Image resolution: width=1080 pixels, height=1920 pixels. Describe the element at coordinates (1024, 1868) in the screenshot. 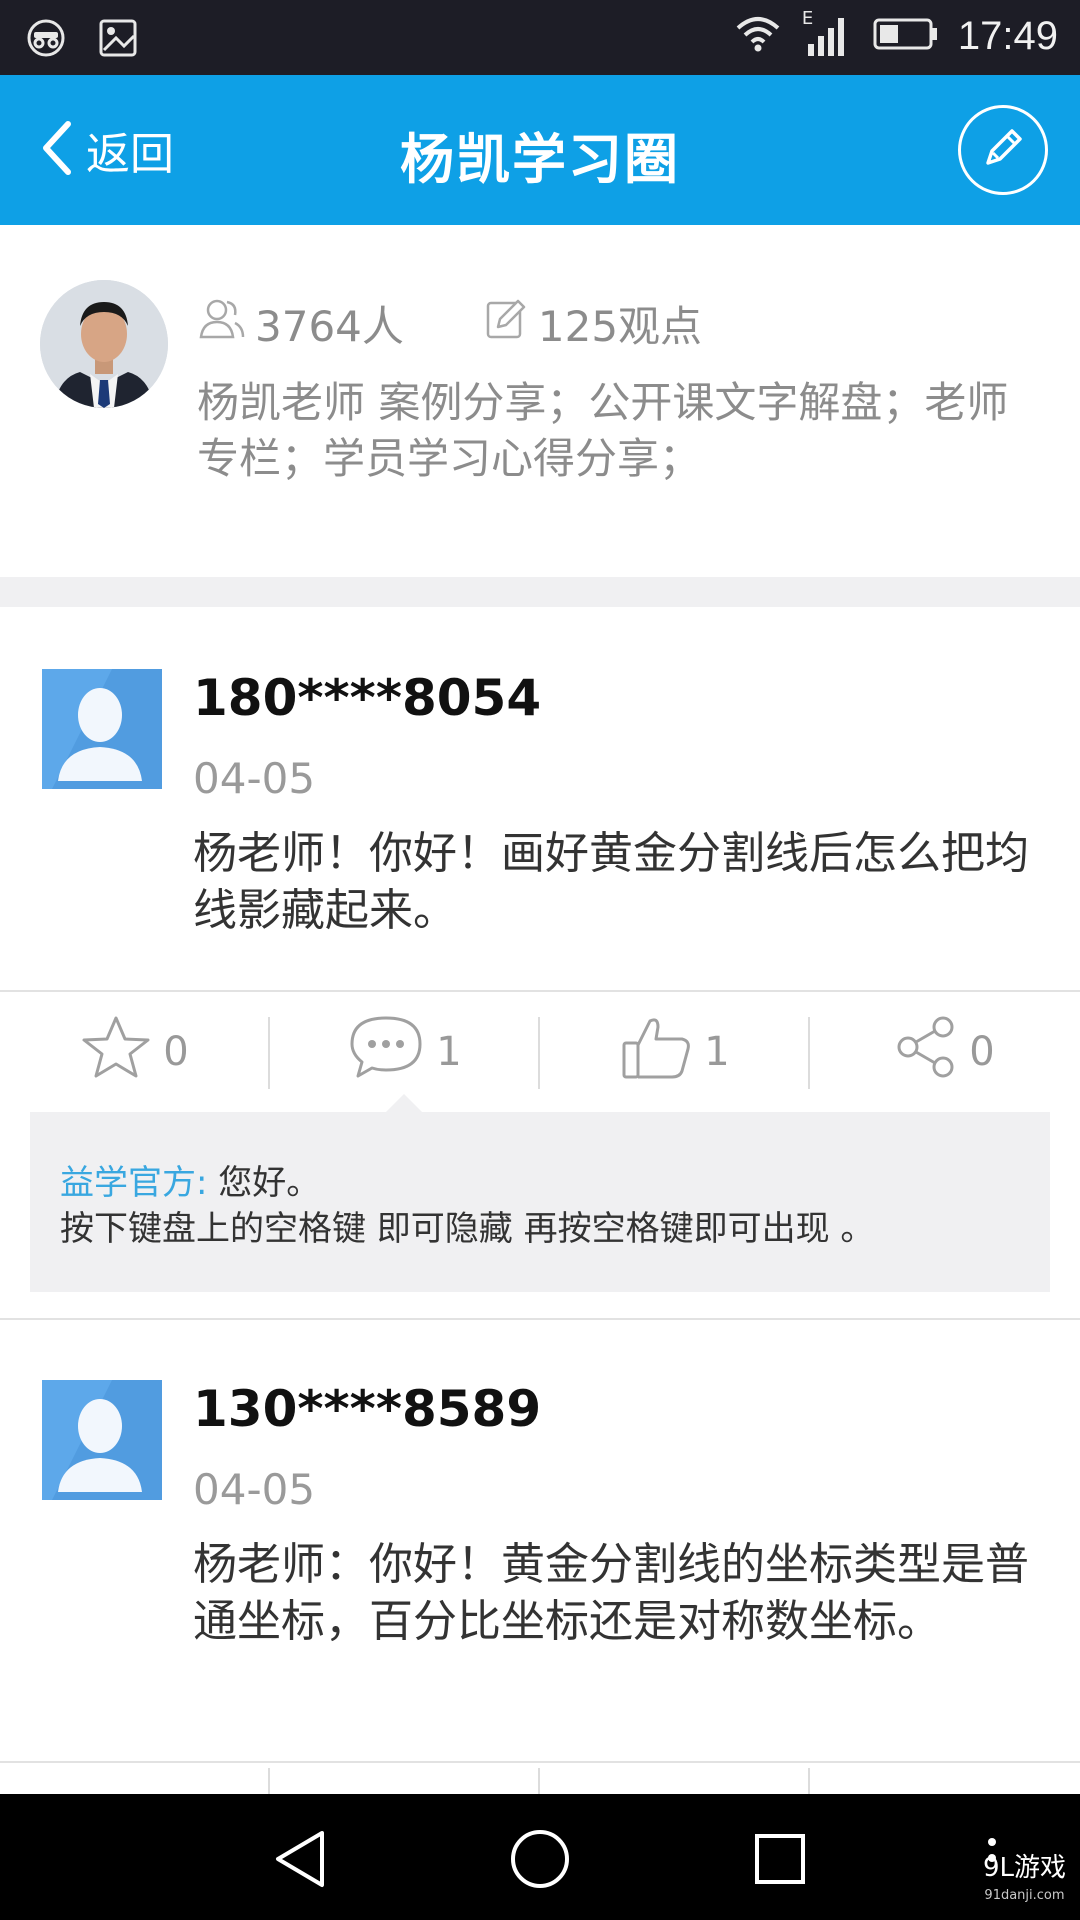

I see `watermark-brand: 9L游戏` at that location.